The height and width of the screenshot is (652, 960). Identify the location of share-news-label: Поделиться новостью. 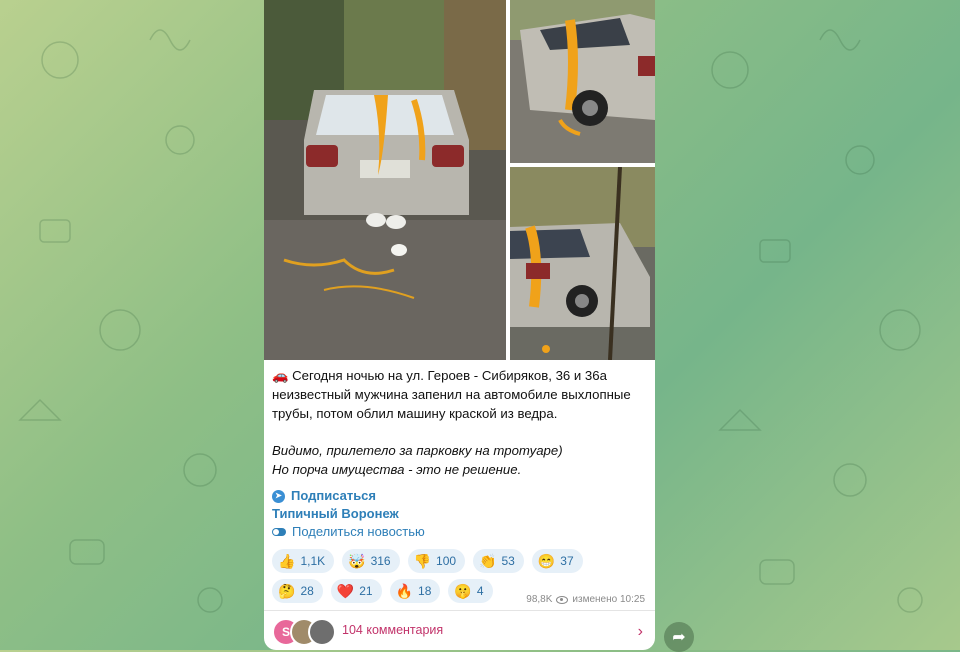
(358, 532).